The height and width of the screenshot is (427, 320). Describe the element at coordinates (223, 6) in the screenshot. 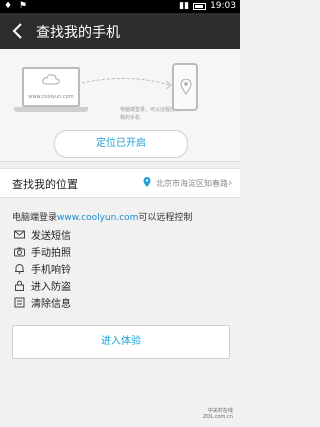

I see `status-time: 19:03` at that location.